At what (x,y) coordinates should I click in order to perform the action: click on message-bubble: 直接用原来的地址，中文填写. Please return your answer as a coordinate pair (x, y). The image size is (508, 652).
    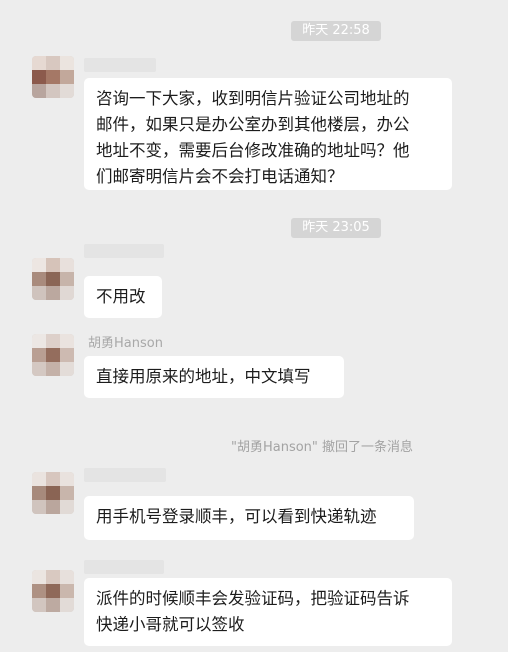
    Looking at the image, I should click on (214, 377).